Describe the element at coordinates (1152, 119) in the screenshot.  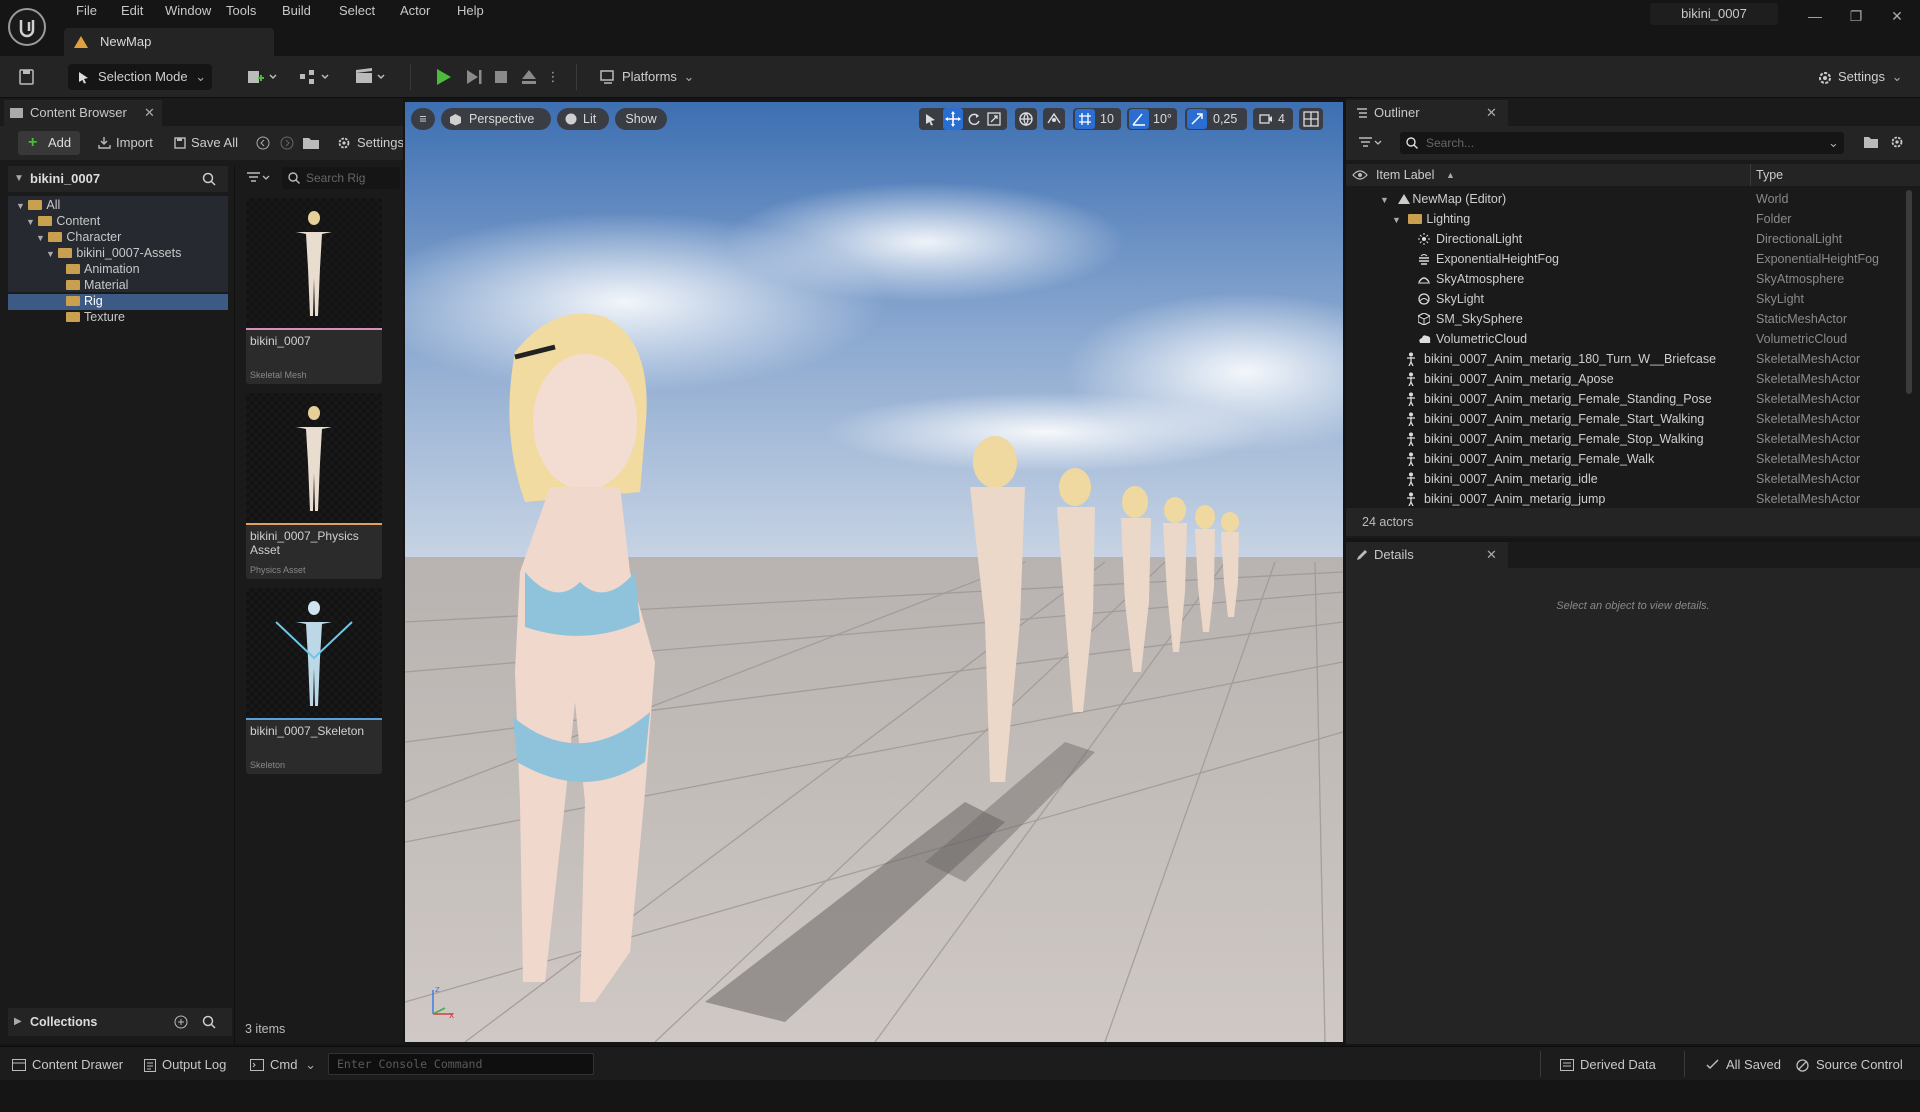
I see `rotation-snap-toggle: 10°` at that location.